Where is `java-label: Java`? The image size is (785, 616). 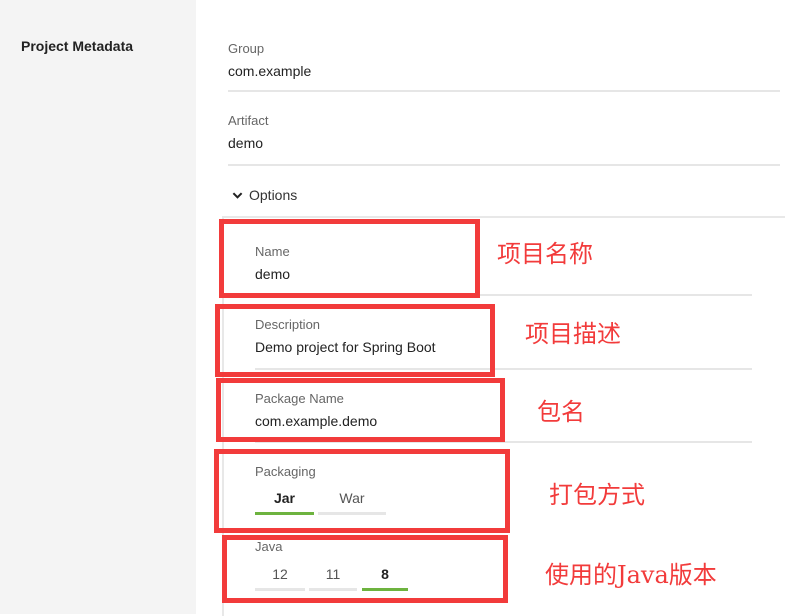
java-label: Java is located at coordinates (269, 546).